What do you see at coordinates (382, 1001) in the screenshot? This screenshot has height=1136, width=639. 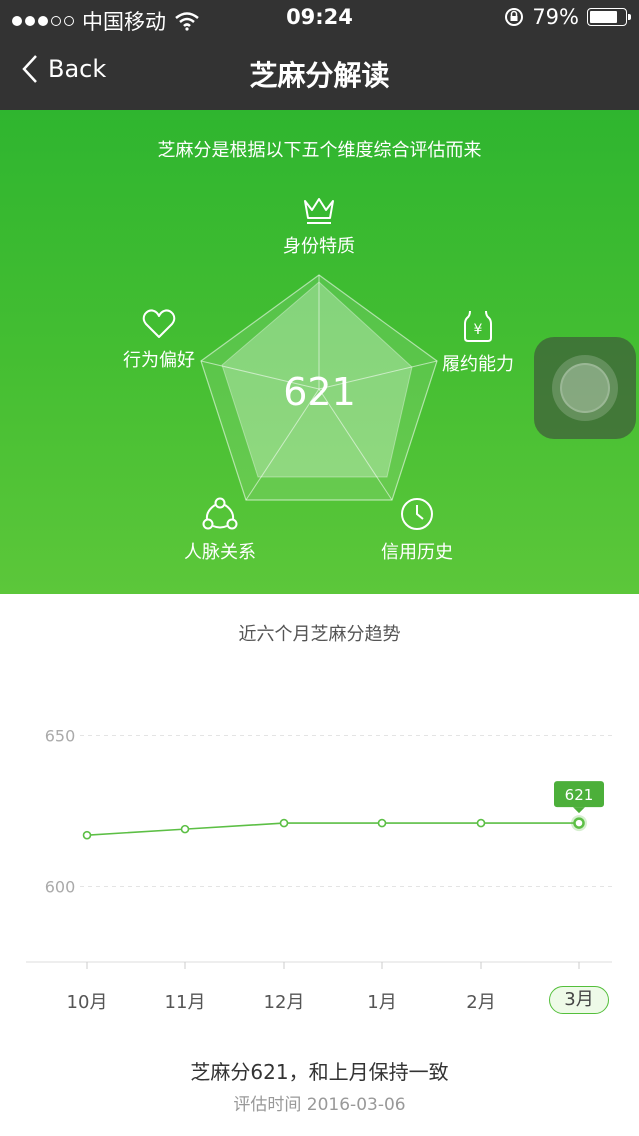 I see `month-tab: 1月` at bounding box center [382, 1001].